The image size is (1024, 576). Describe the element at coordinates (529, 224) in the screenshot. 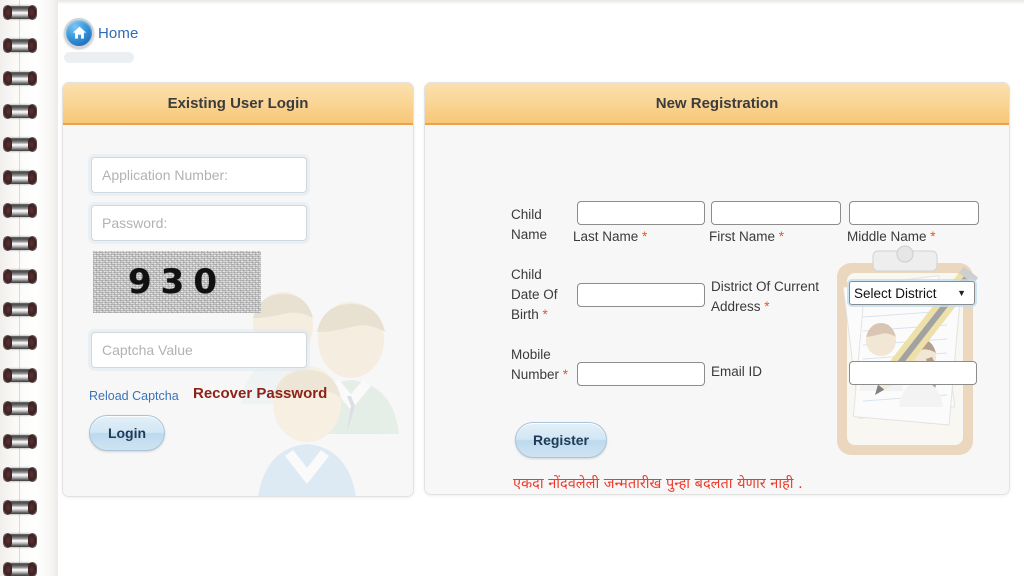

I see `child-name-label: Child Name` at that location.